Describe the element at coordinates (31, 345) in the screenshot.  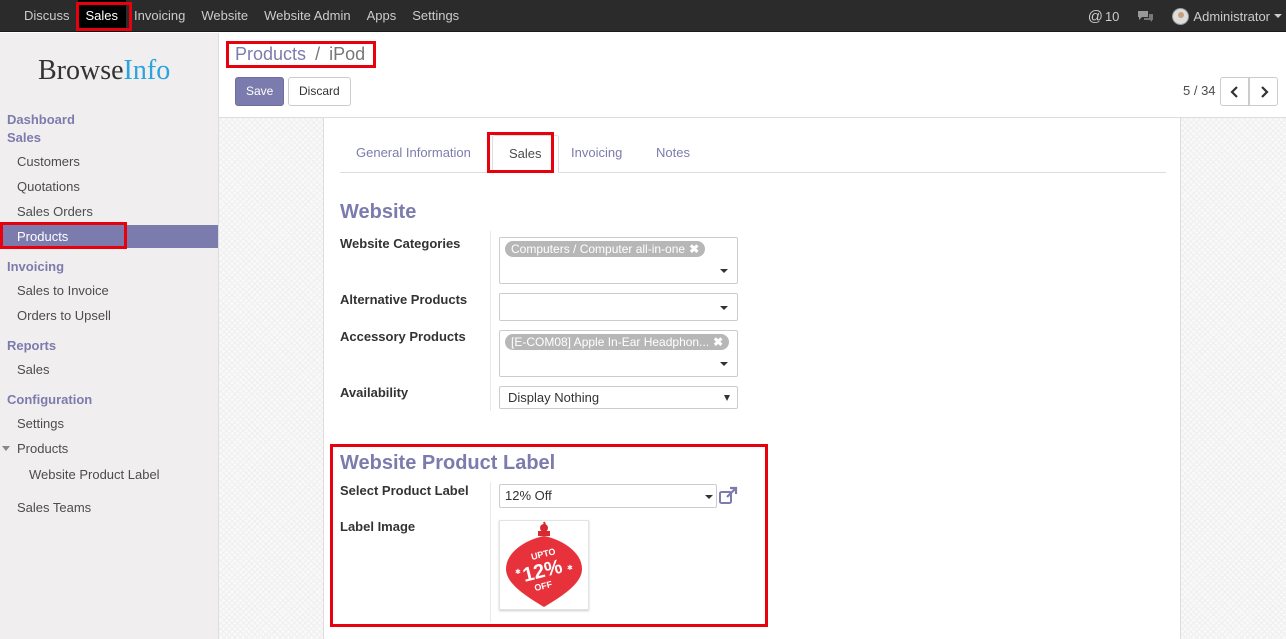
I see `sidebar-section-reports: Reports` at that location.